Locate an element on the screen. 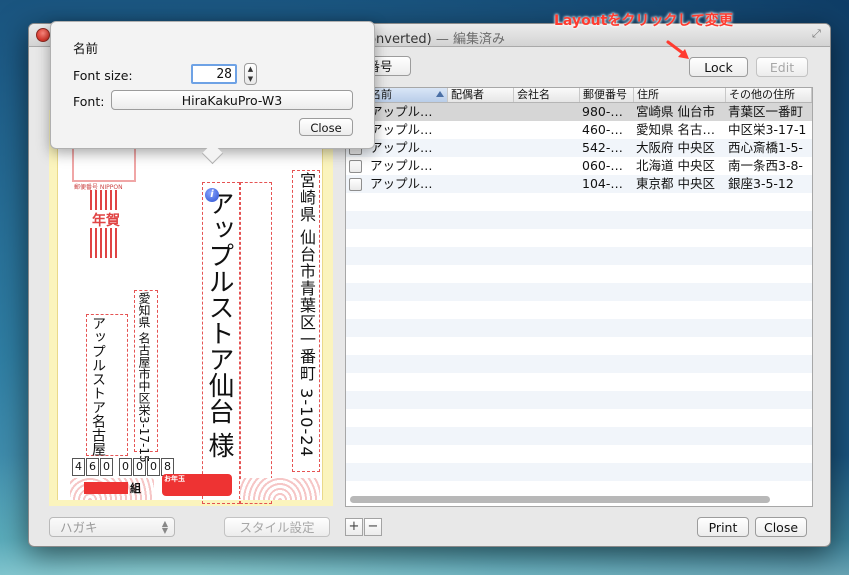 This screenshot has width=849, height=575. remove-row-button: − is located at coordinates (373, 527).